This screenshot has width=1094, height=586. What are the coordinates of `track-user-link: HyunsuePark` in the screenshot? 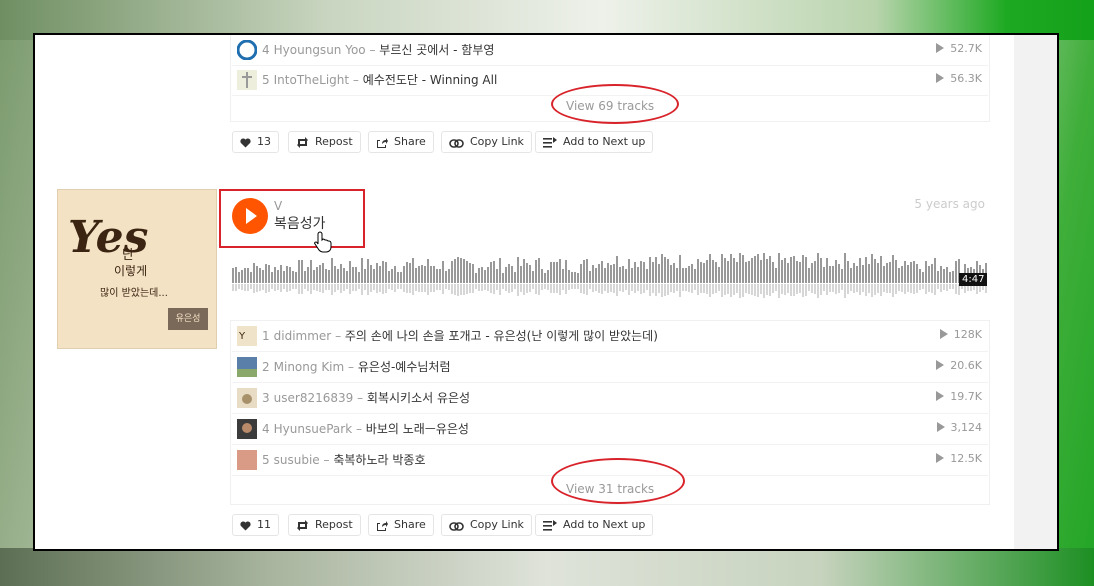 It's located at (313, 429).